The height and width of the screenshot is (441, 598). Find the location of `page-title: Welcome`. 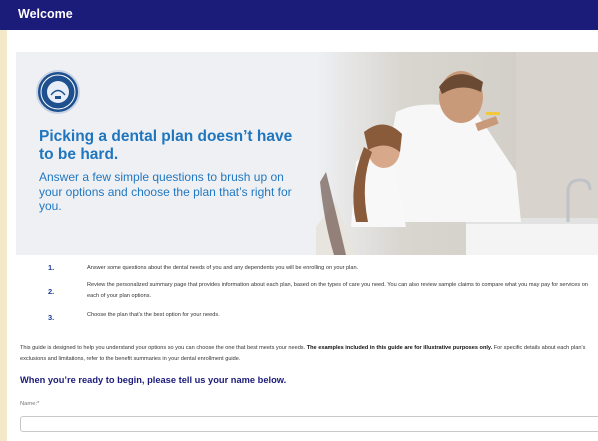

page-title: Welcome is located at coordinates (45, 14).